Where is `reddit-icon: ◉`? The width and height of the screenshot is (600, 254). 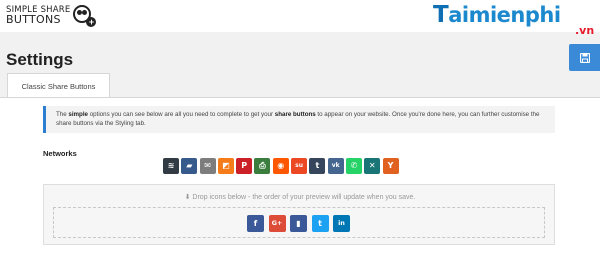
reddit-icon: ◉ is located at coordinates (281, 165).